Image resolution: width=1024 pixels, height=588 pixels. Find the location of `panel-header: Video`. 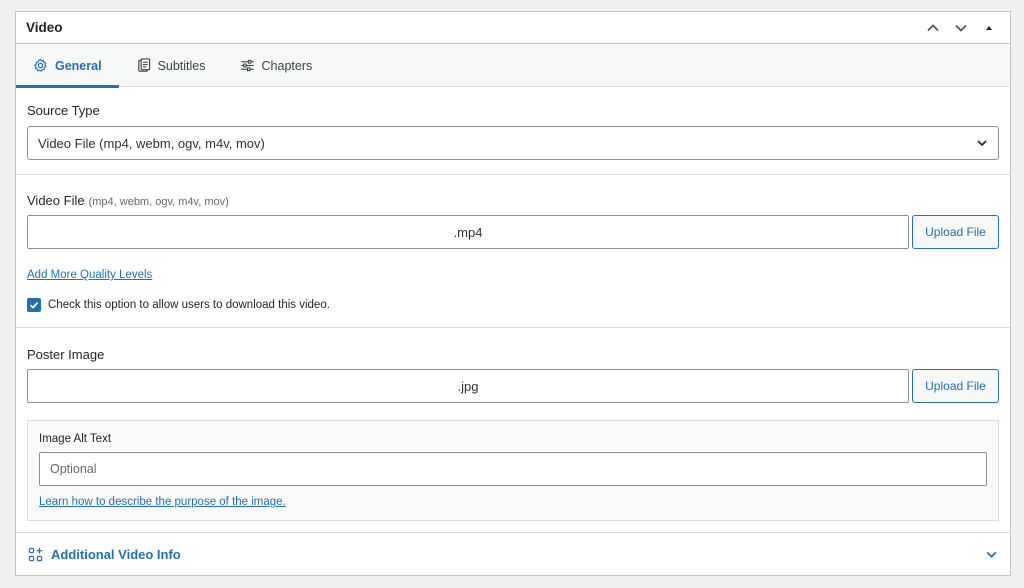

panel-header: Video is located at coordinates (513, 28).